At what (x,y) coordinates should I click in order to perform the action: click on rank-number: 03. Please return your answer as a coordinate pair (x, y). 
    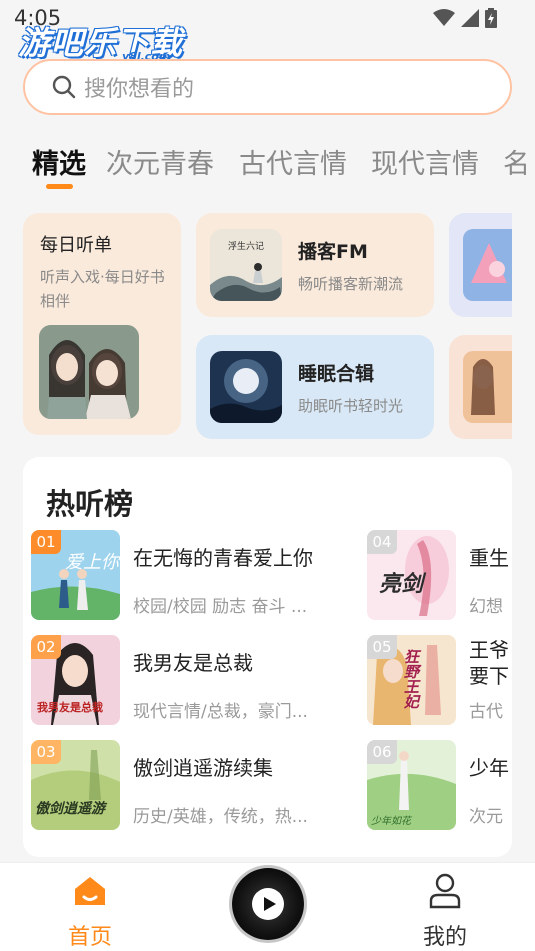
    Looking at the image, I should click on (46, 752).